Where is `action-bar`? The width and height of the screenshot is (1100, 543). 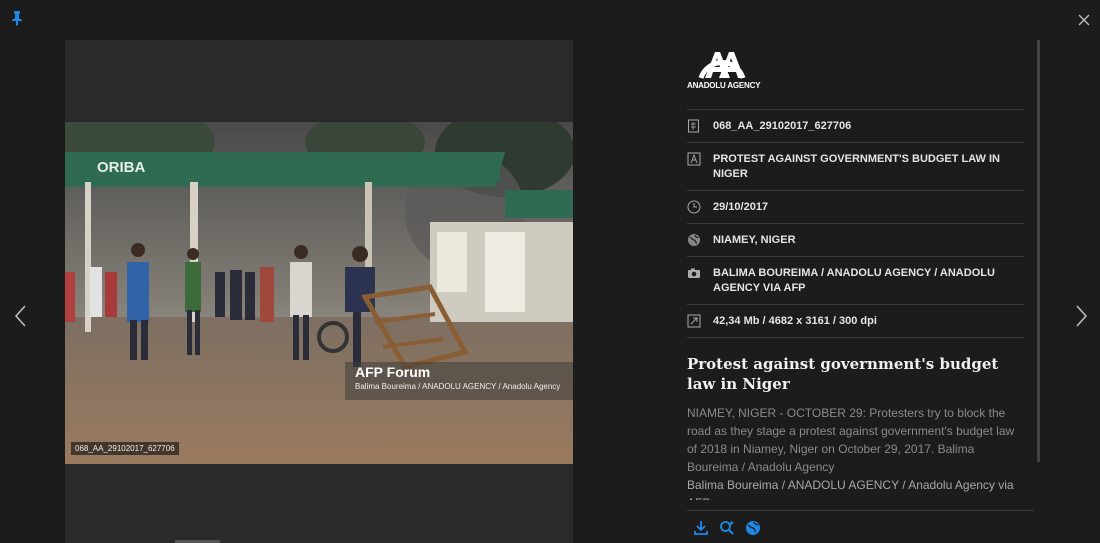
action-bar is located at coordinates (727, 528).